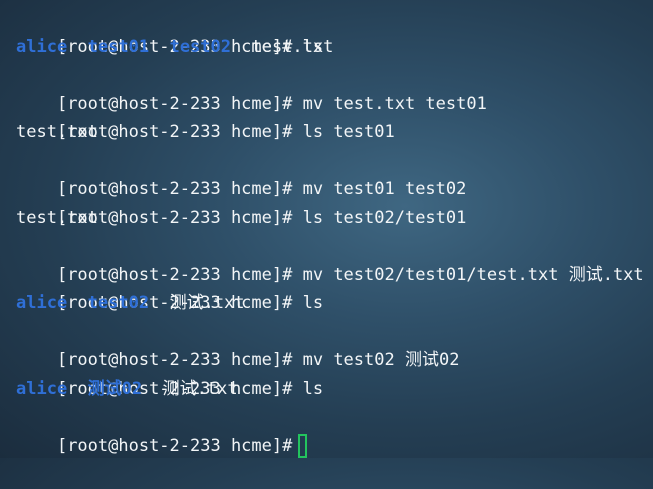  I want to click on terminal-line-listing: alice test02 测试.txt, so click(334, 303).